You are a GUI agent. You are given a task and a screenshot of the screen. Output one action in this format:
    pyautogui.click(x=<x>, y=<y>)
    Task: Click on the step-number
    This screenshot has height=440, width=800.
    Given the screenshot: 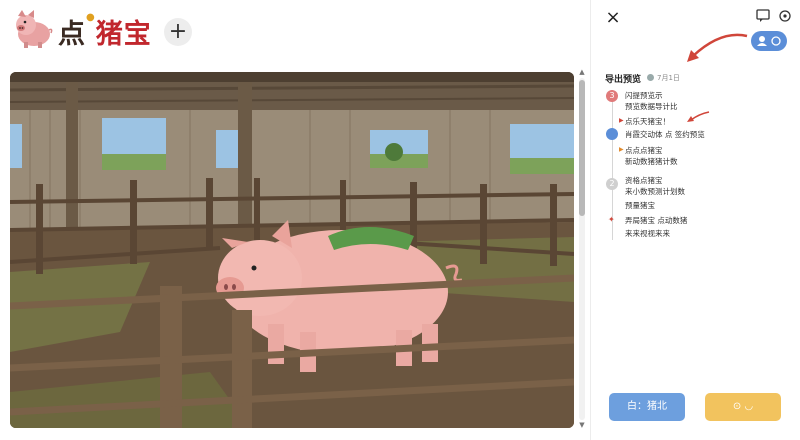 What is the action you would take?
    pyautogui.click(x=612, y=134)
    